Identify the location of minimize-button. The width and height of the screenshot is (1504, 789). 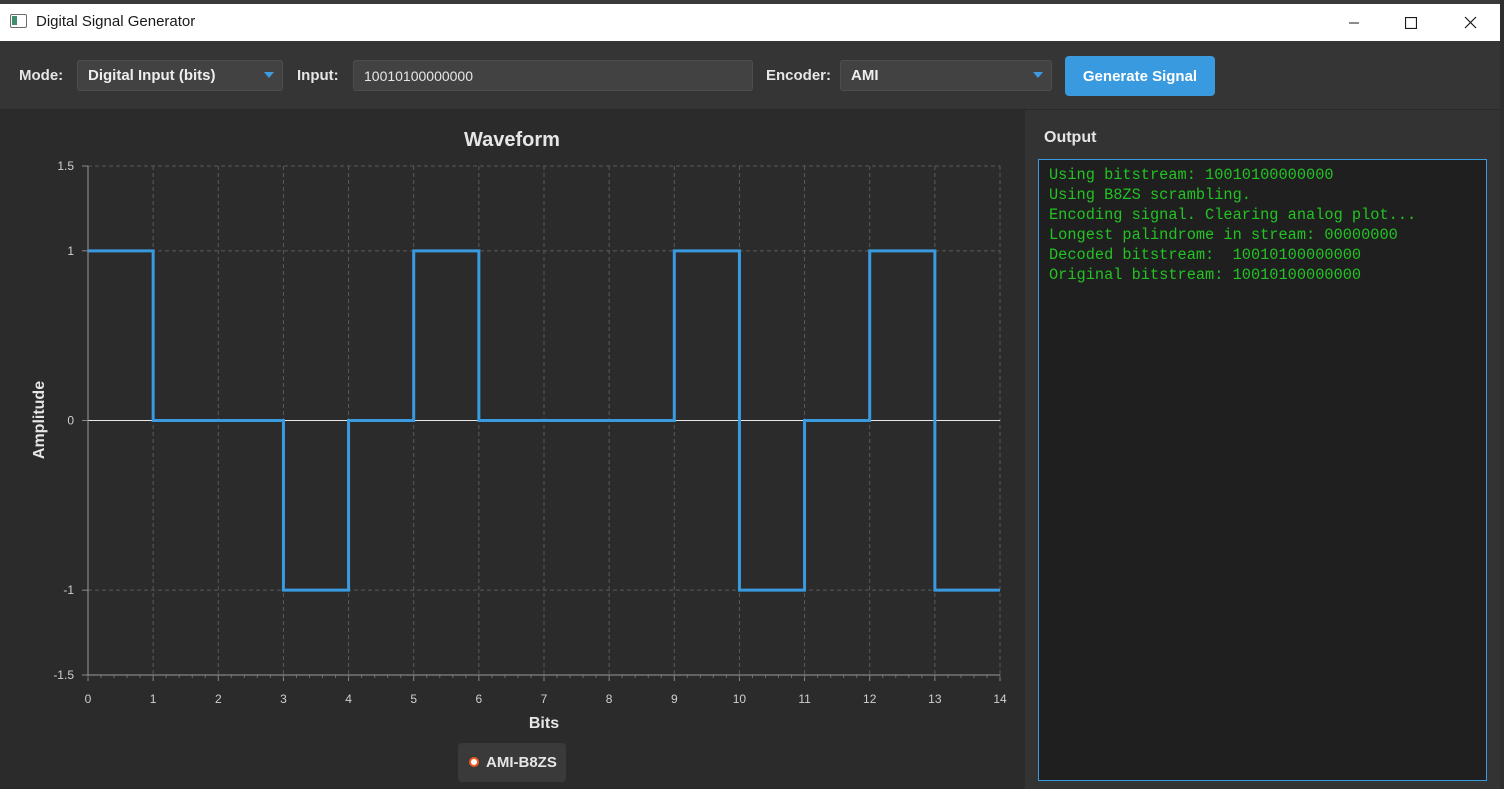
(1354, 22).